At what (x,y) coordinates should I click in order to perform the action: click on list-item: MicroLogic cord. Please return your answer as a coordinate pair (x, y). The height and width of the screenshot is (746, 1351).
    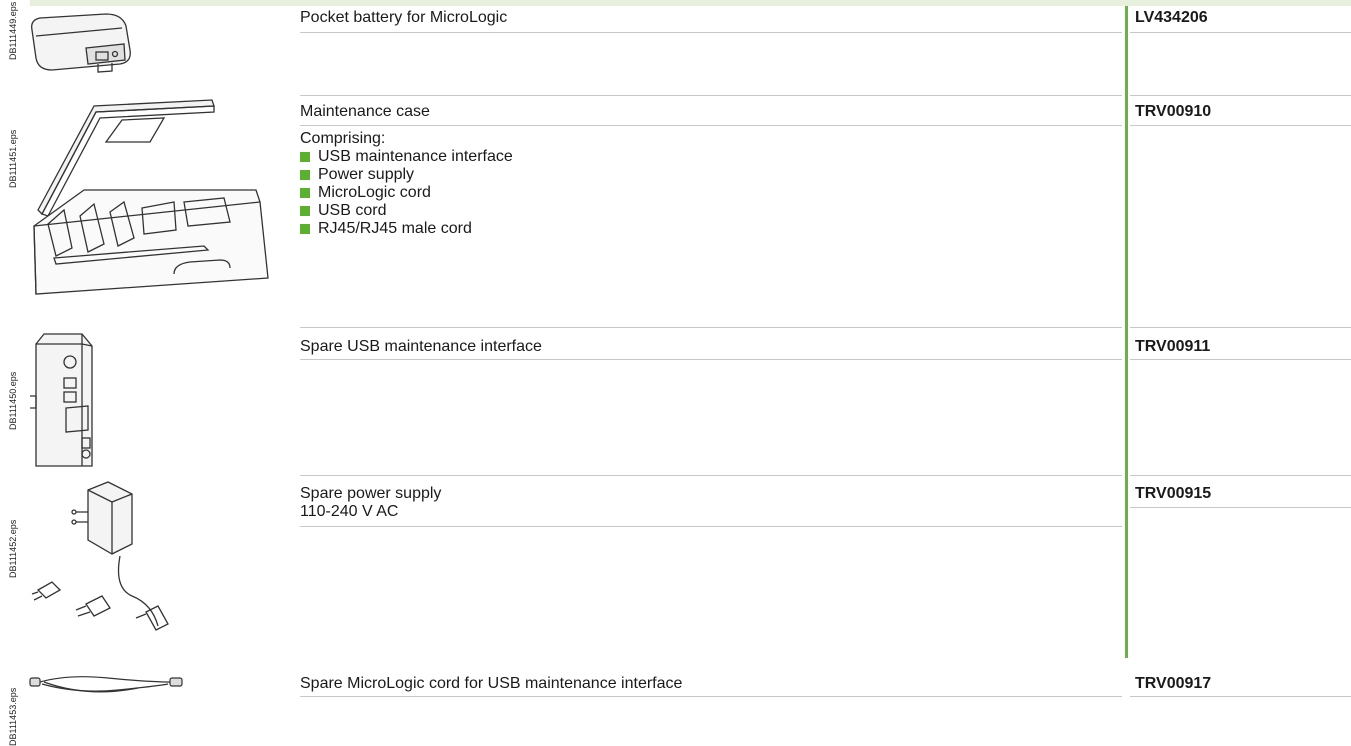
    Looking at the image, I should click on (406, 193).